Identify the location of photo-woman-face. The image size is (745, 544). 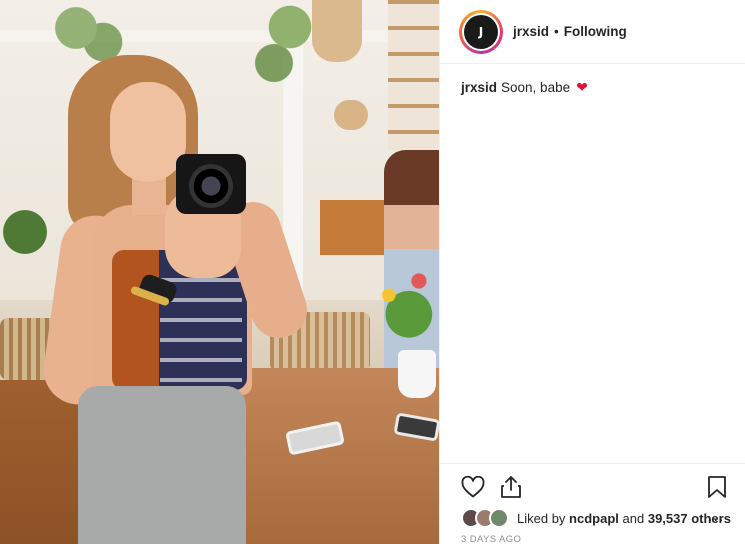
(148, 132).